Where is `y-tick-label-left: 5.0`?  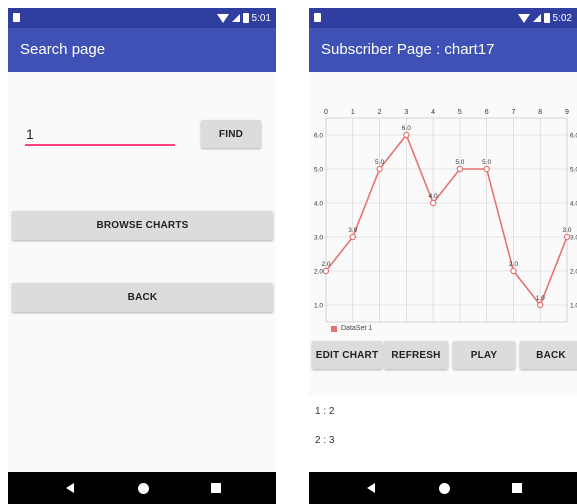
y-tick-label-left: 5.0 is located at coordinates (318, 170).